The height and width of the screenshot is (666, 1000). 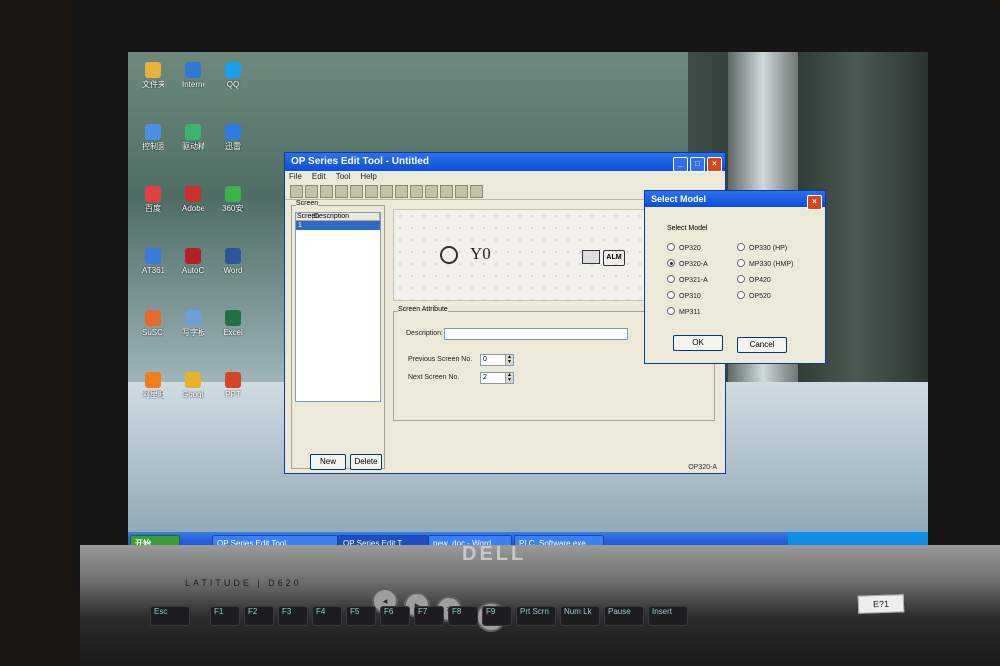 What do you see at coordinates (326, 191) in the screenshot?
I see `save-icon` at bounding box center [326, 191].